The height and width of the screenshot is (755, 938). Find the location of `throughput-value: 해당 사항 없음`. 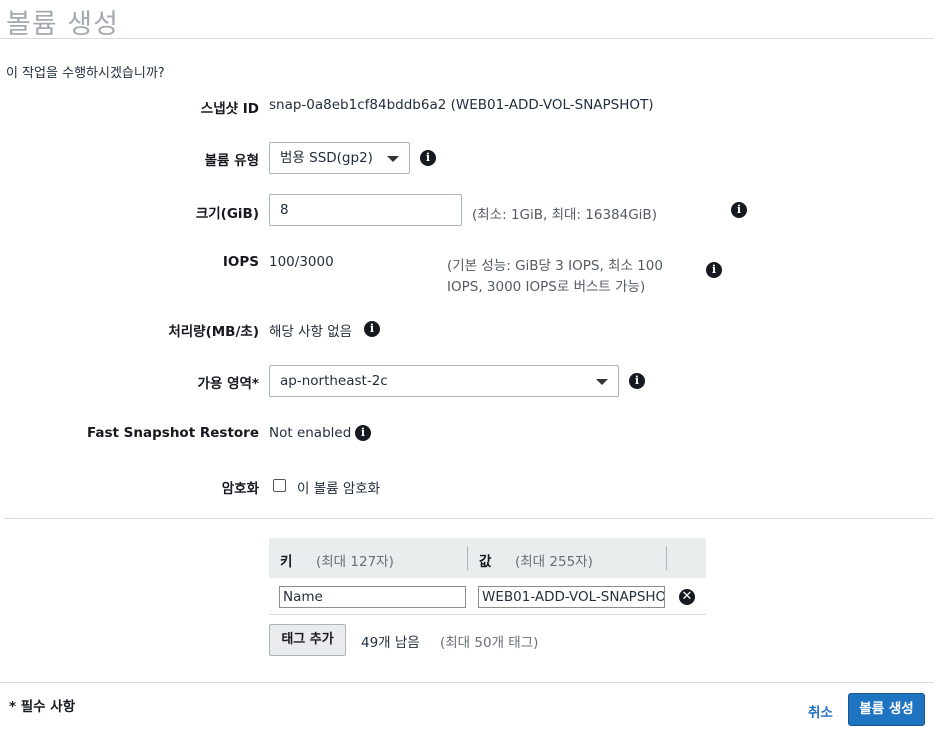

throughput-value: 해당 사항 없음 is located at coordinates (311, 332).